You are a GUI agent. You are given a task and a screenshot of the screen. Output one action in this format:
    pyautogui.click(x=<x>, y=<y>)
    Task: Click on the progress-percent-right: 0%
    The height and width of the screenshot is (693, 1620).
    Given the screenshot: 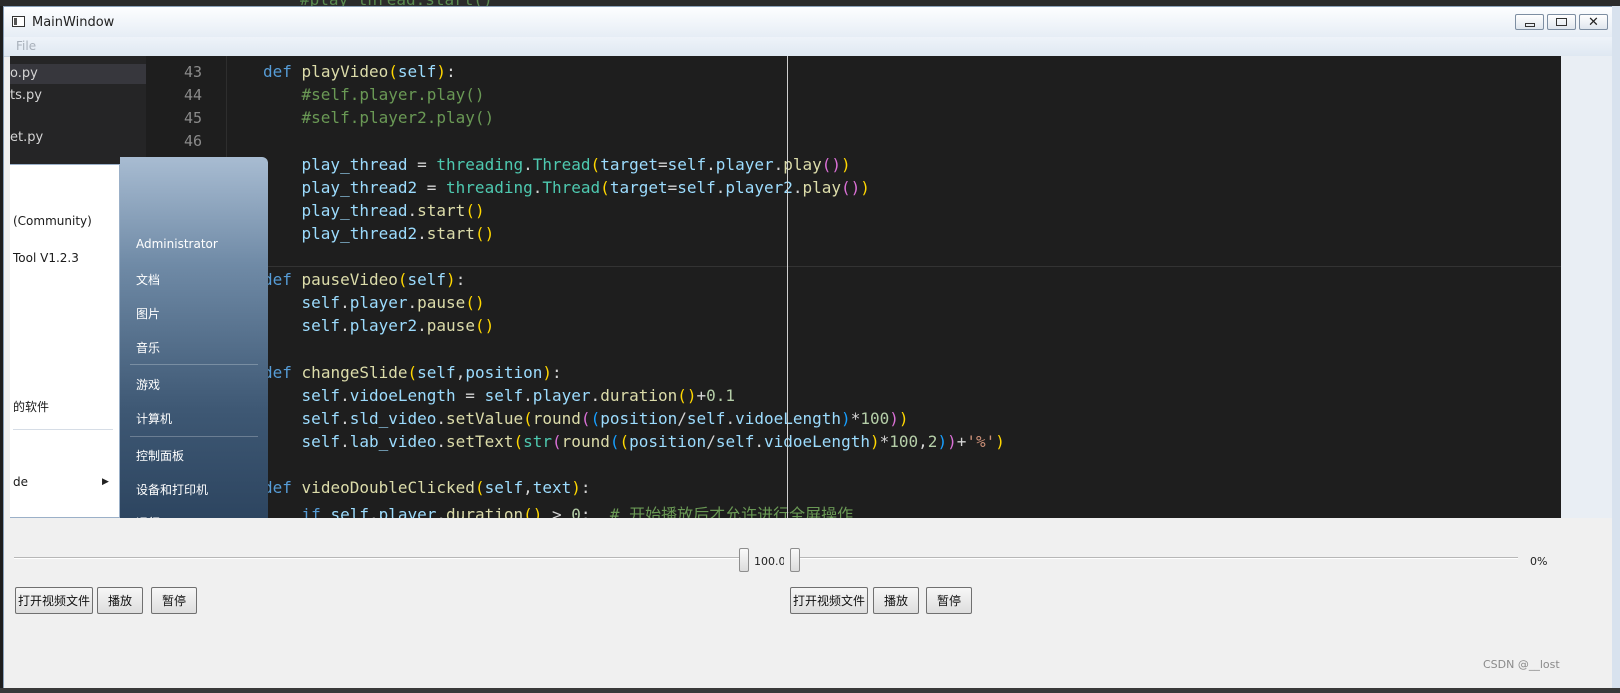 What is the action you would take?
    pyautogui.click(x=1539, y=561)
    